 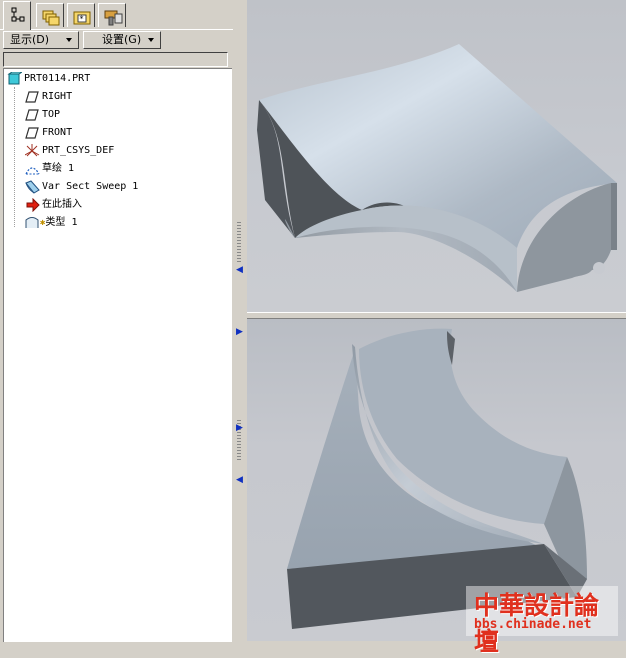 What do you see at coordinates (239, 242) in the screenshot?
I see `splitter-grip` at bounding box center [239, 242].